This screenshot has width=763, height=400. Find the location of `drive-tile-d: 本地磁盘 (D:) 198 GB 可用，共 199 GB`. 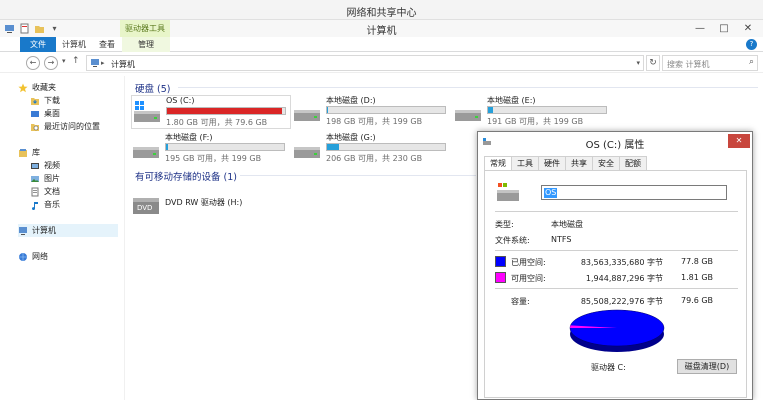

drive-tile-d: 本地磁盘 (D:) 198 GB 可用，共 199 GB is located at coordinates (372, 112).